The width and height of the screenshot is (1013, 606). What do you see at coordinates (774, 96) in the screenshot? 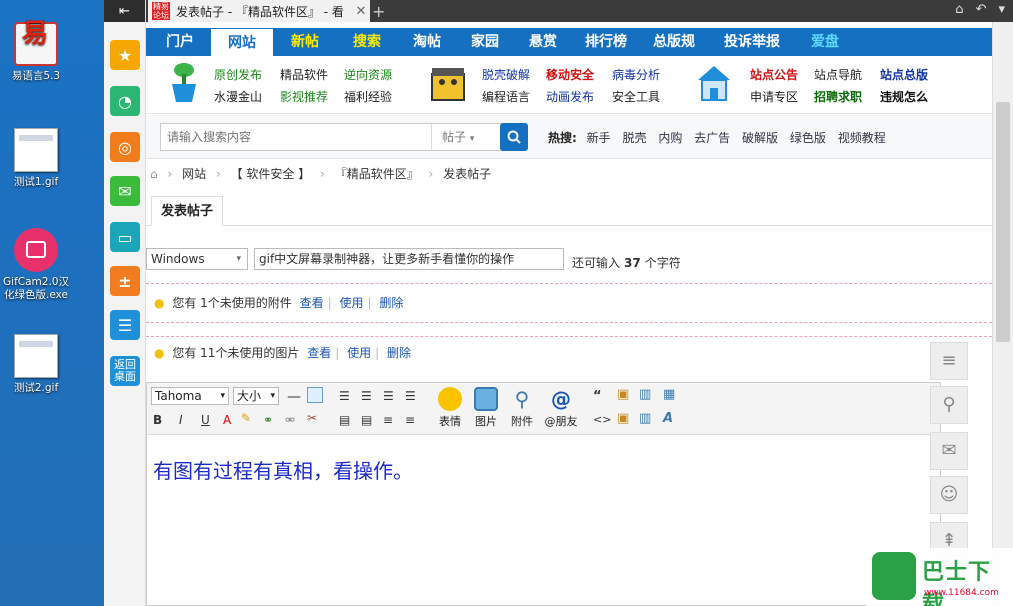
I see `sub-link: 申请专区` at bounding box center [774, 96].